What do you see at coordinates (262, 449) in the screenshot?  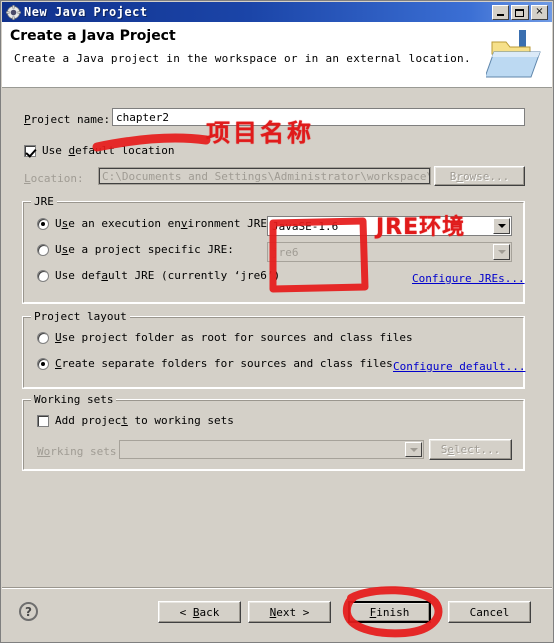 I see `working-sets-value` at bounding box center [262, 449].